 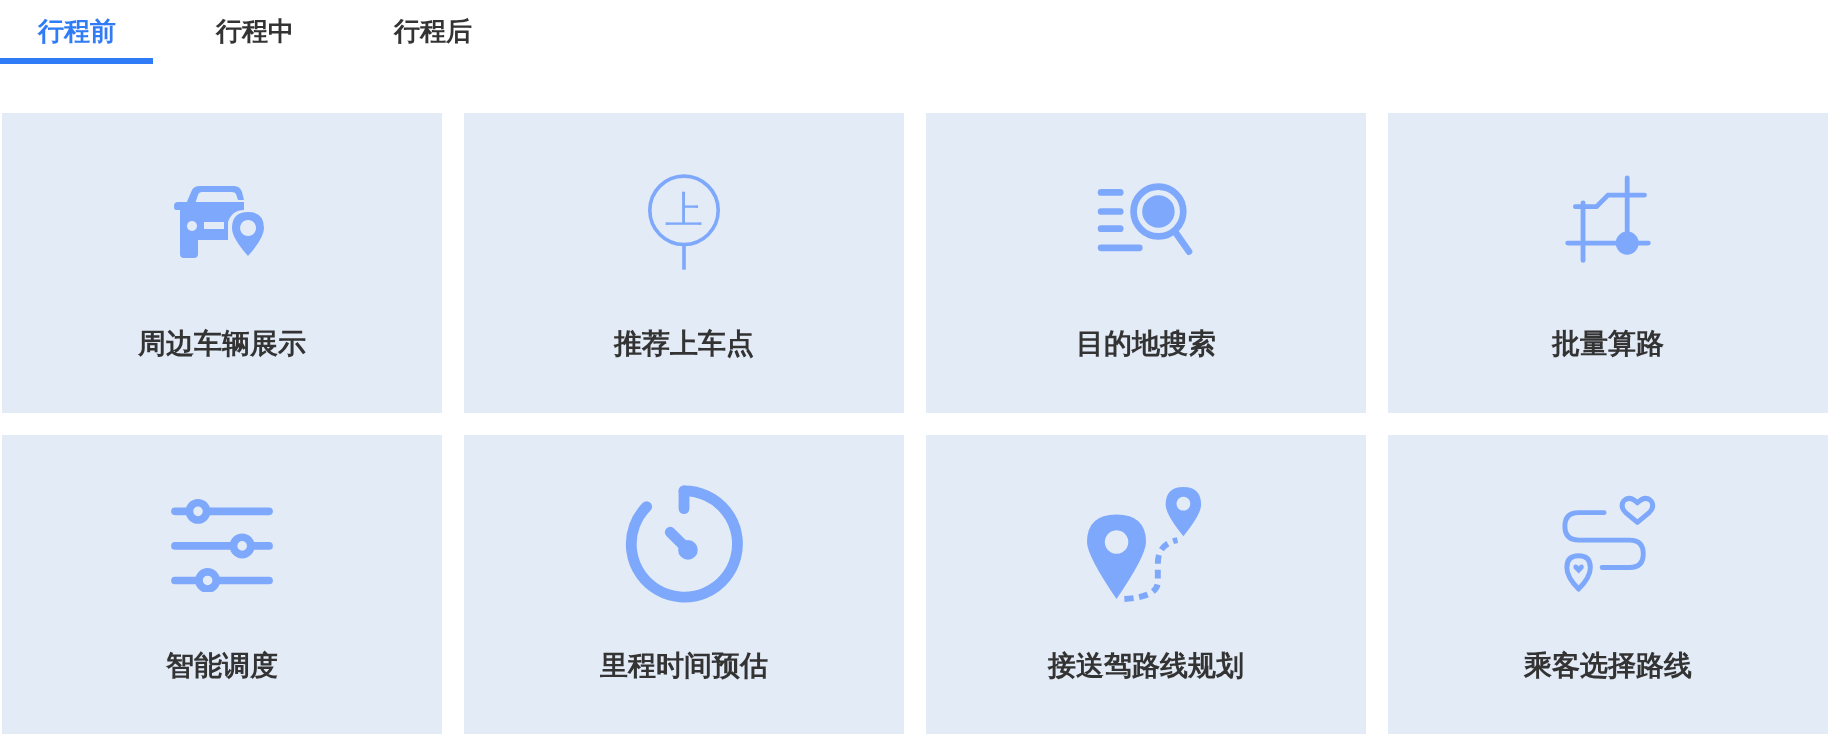 I want to click on tab: 行程前, so click(x=76, y=32).